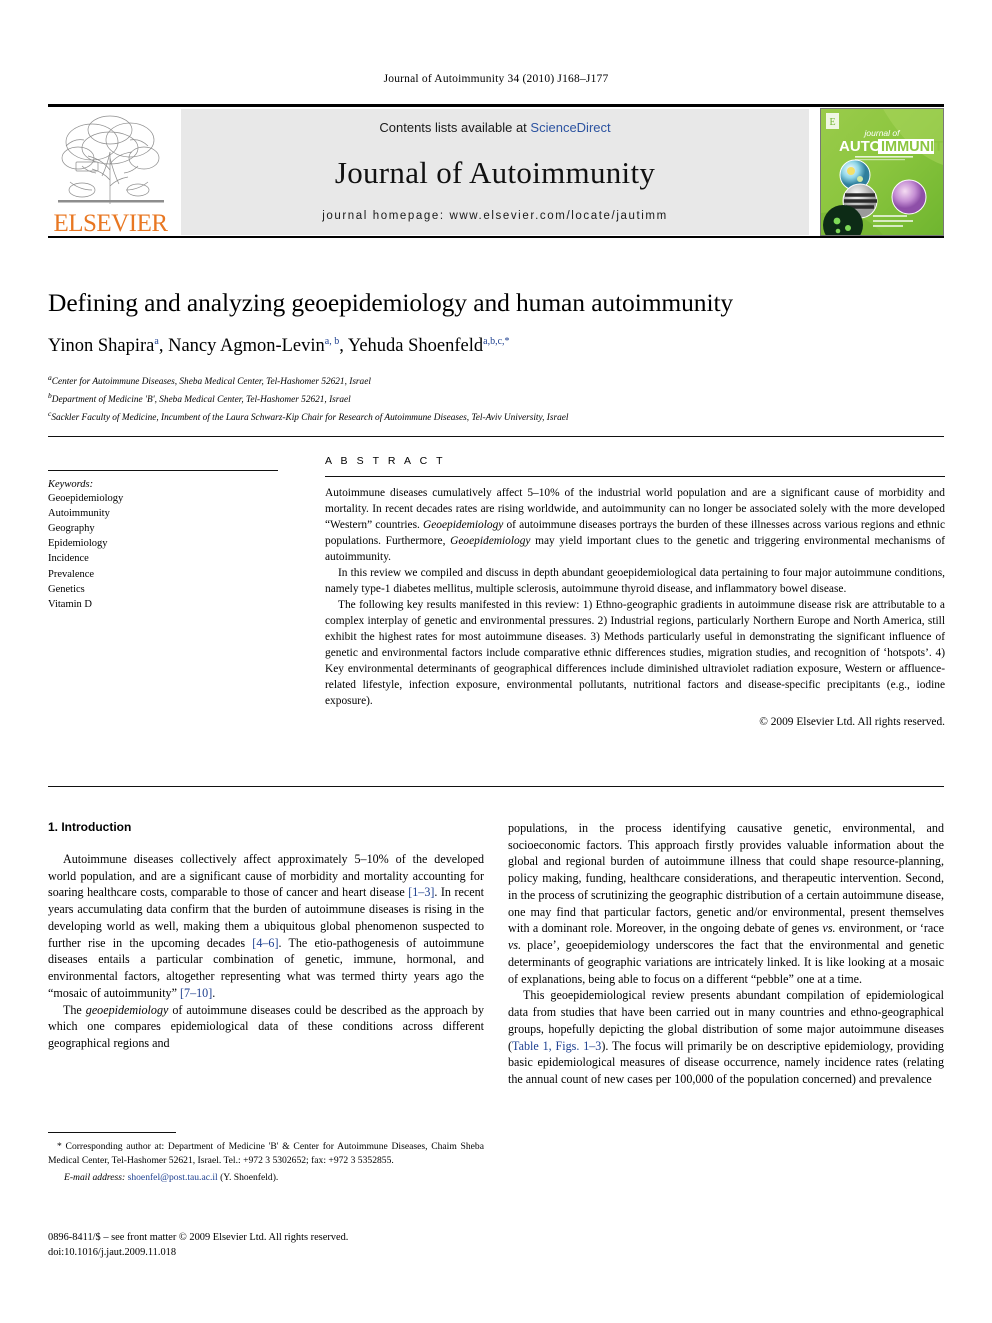  Describe the element at coordinates (496, 237) in the screenshot. I see `masthead-bottom-rule` at that location.